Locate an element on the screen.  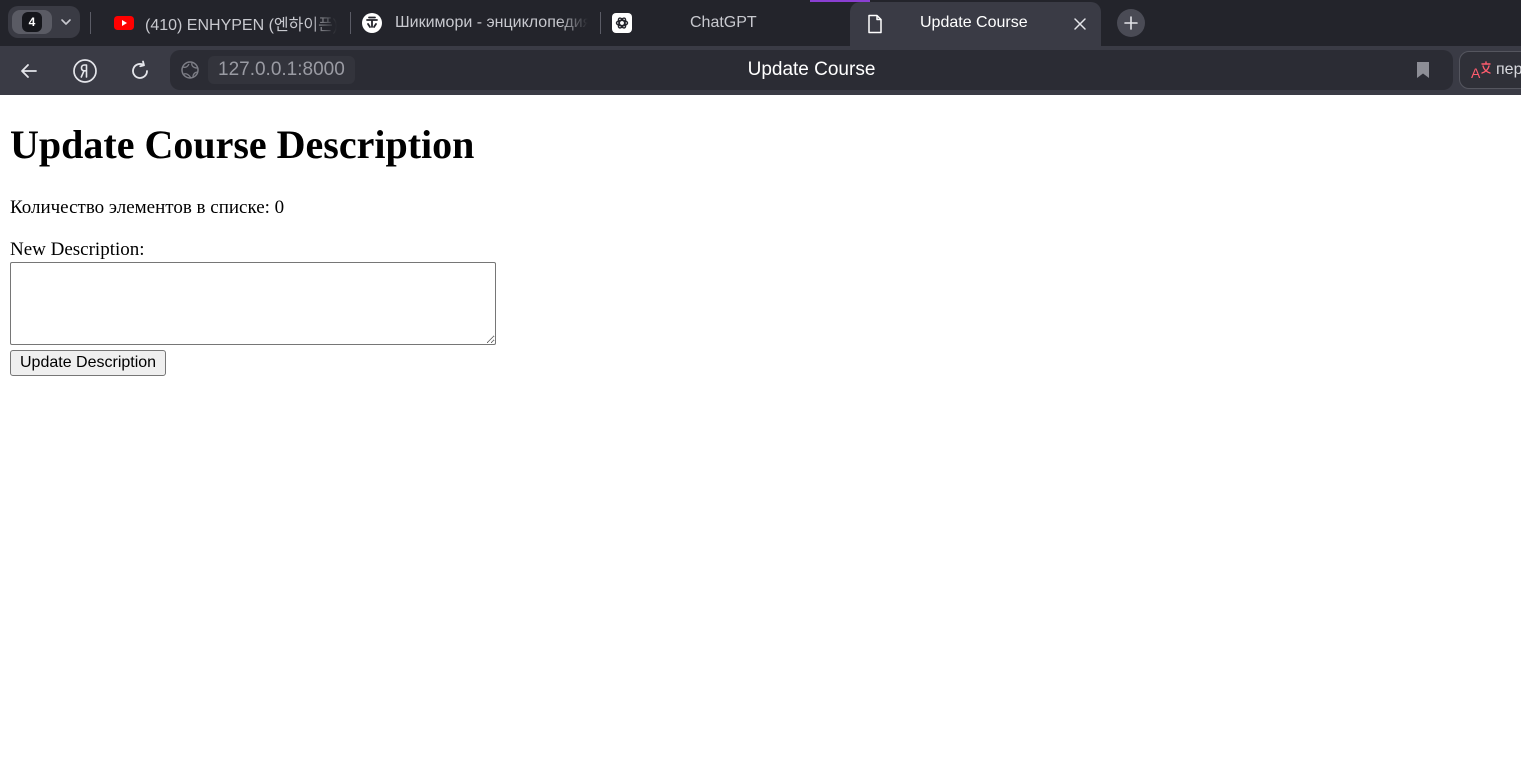
reload-button is located at coordinates (140, 71).